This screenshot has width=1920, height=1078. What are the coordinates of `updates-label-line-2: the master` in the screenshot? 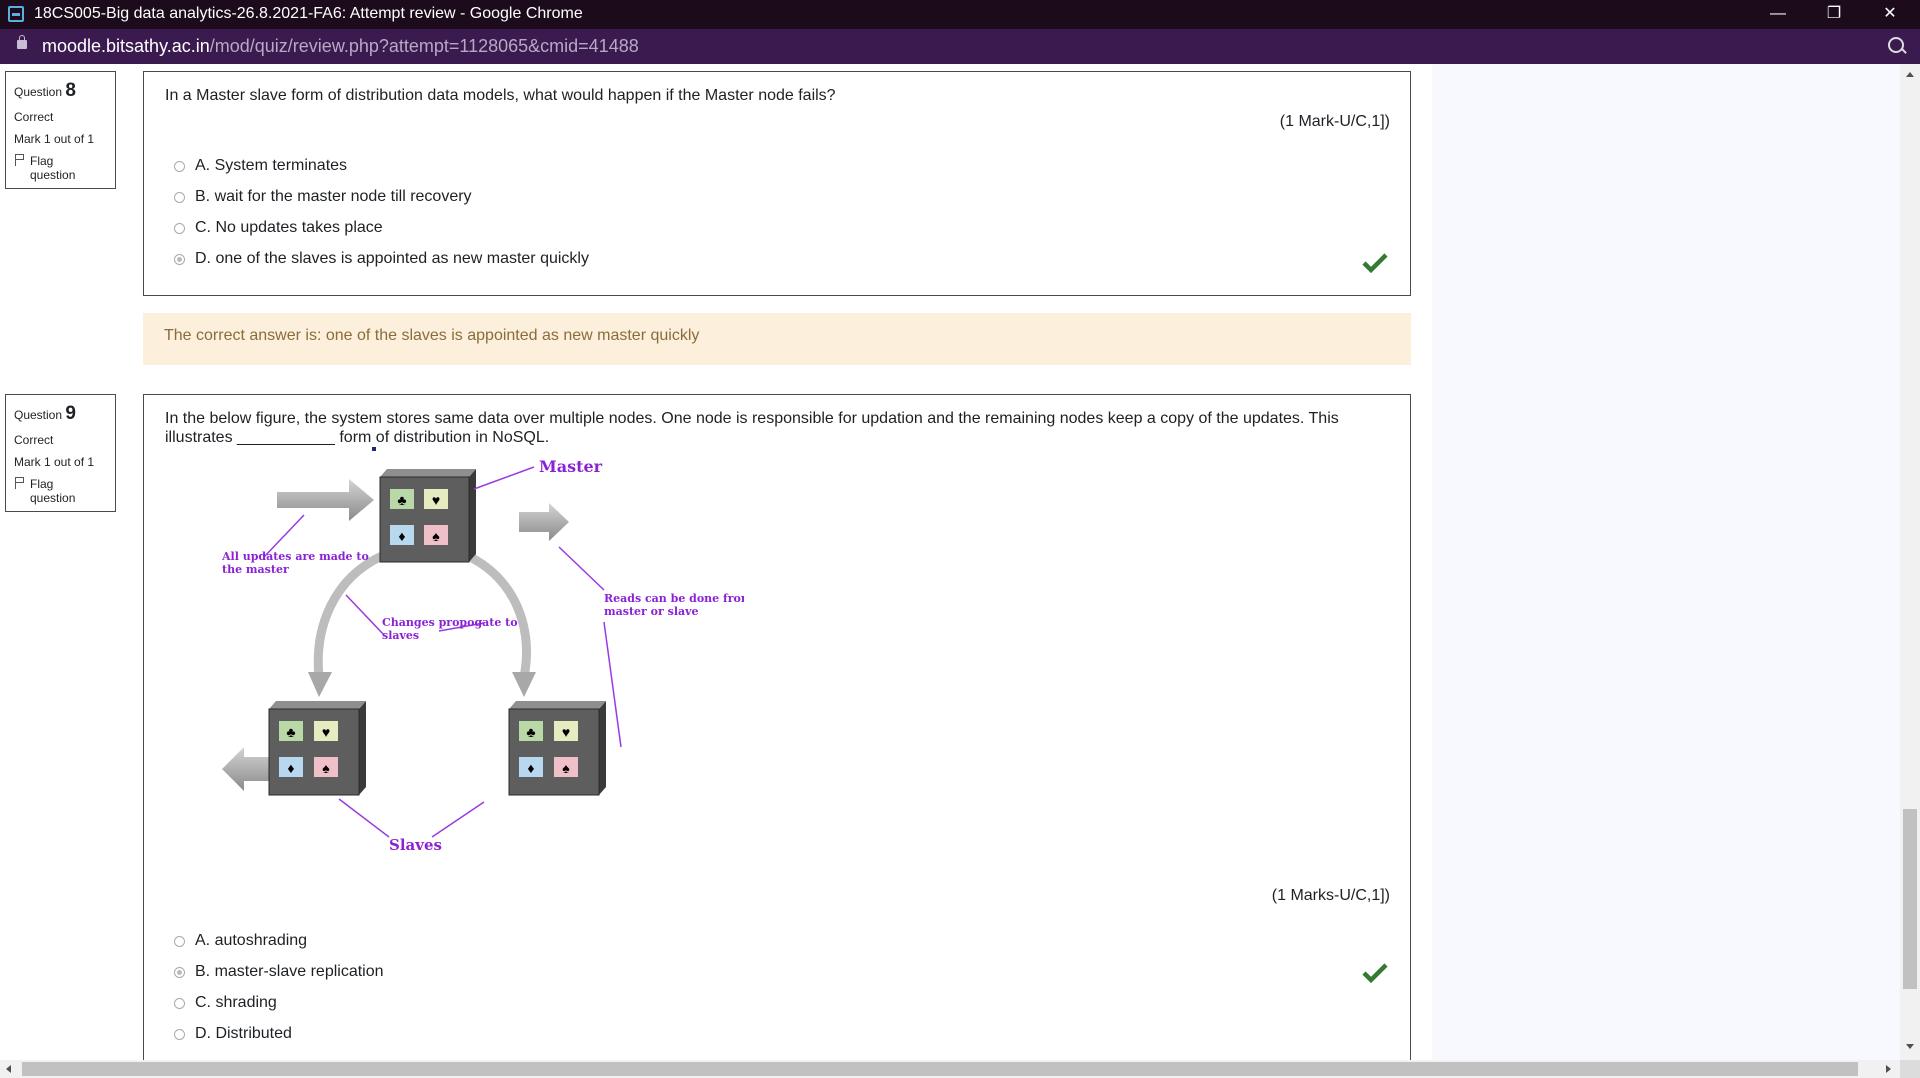 It's located at (255, 569).